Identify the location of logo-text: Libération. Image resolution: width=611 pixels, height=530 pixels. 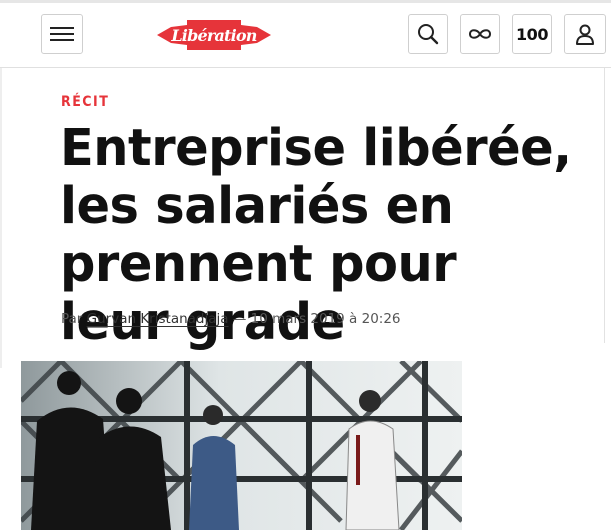
(214, 35).